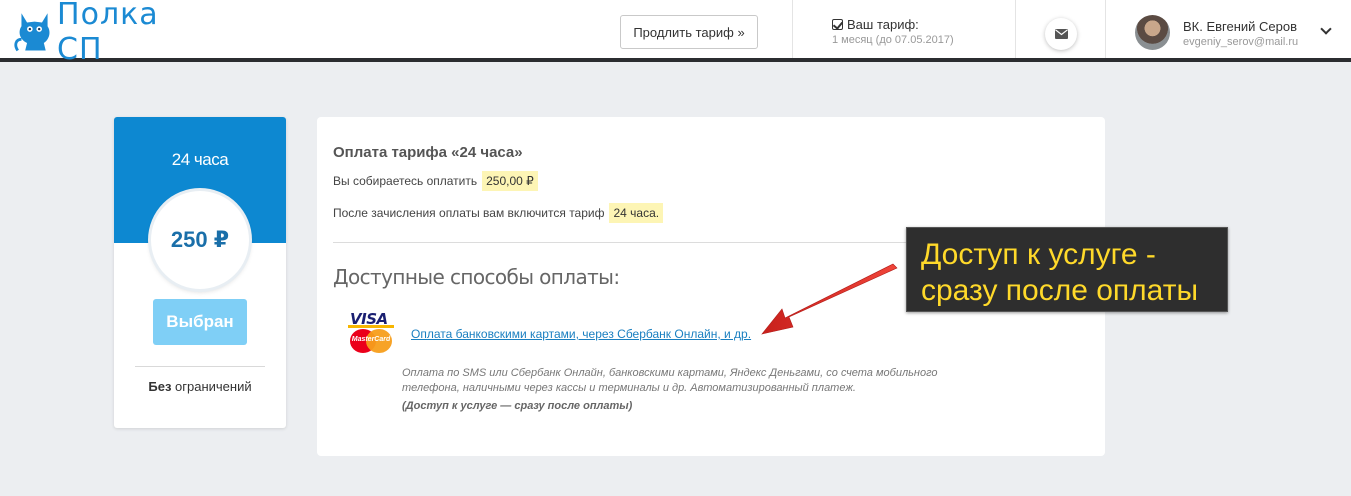 Image resolution: width=1351 pixels, height=496 pixels. I want to click on mastercard-logo-text: MasterCard, so click(371, 339).